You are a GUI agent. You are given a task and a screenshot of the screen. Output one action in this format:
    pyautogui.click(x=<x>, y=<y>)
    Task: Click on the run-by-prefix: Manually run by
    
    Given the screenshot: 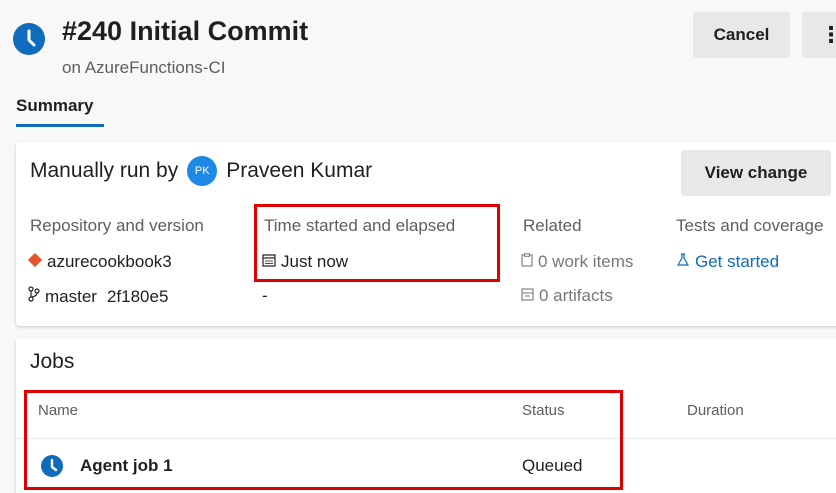 What is the action you would take?
    pyautogui.click(x=104, y=170)
    